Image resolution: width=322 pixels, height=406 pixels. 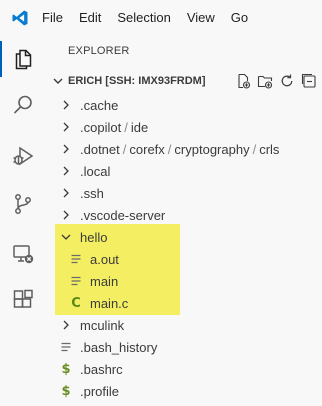 What do you see at coordinates (184, 369) in the screenshot?
I see `tree-item-bashrc: $ .bashrc` at bounding box center [184, 369].